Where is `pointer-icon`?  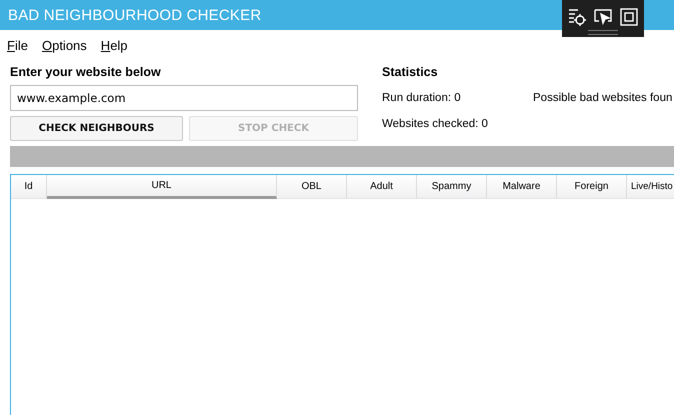
pointer-icon is located at coordinates (603, 17).